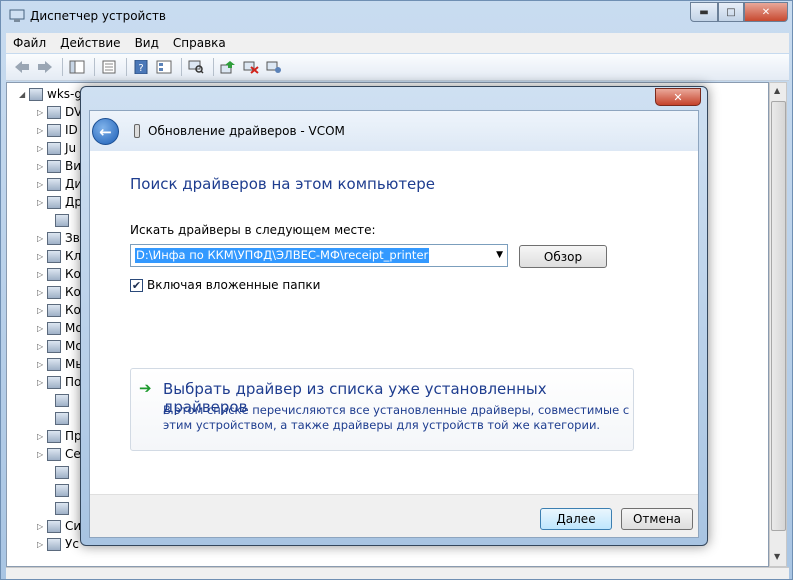 The width and height of the screenshot is (793, 580). I want to click on tree-item: ▷ Зв, so click(58, 238).